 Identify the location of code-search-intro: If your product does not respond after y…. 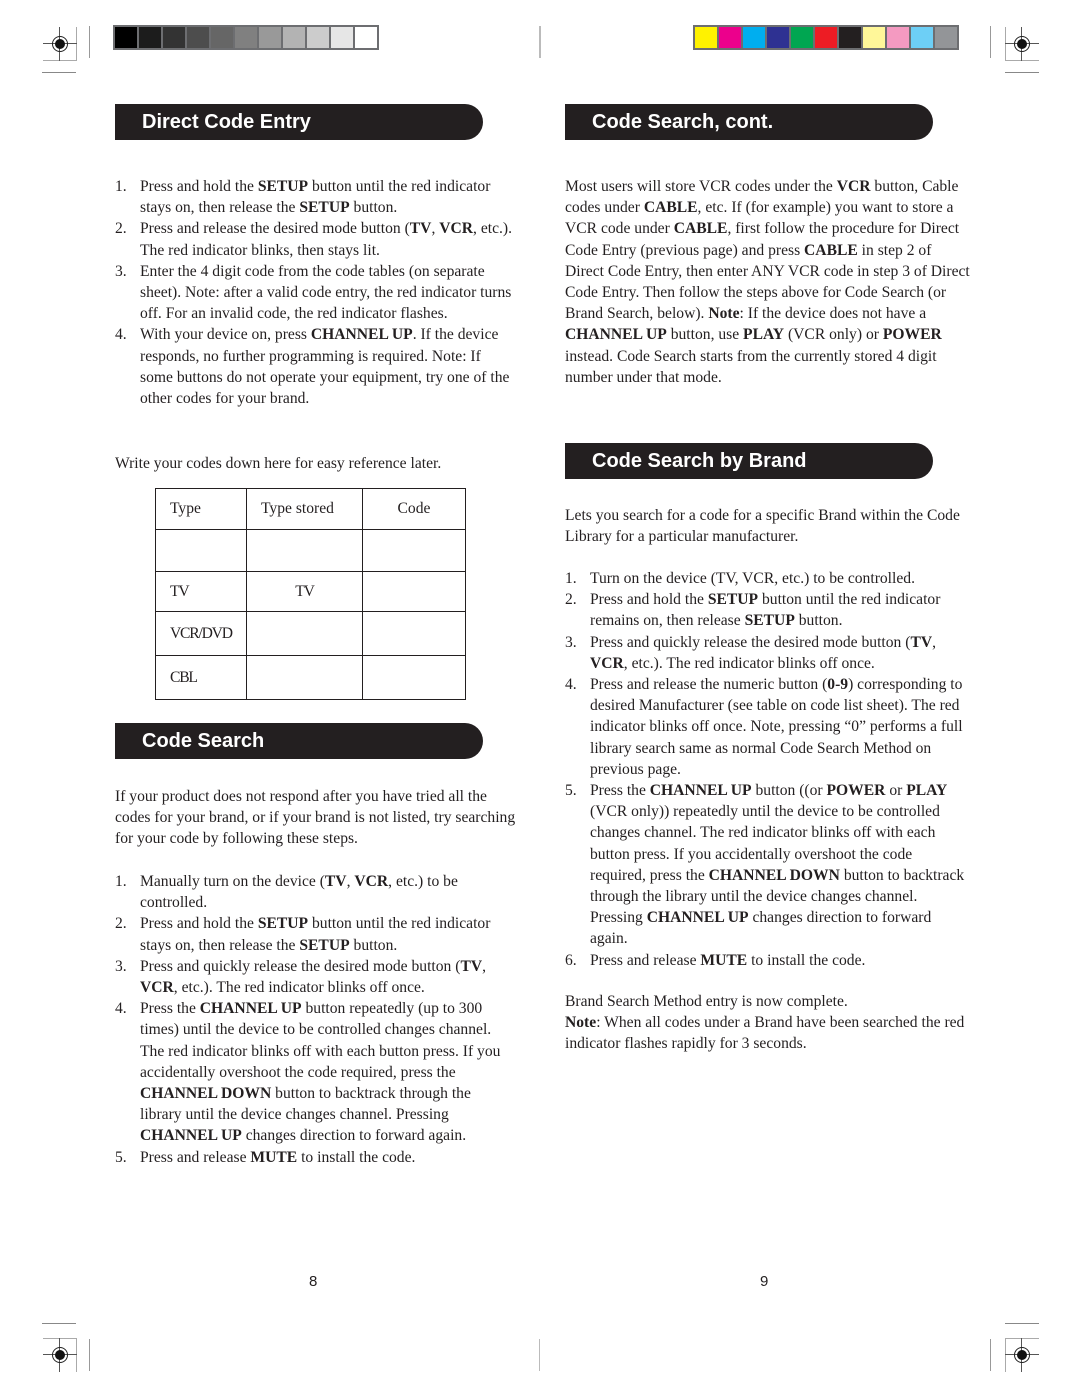
(315, 818).